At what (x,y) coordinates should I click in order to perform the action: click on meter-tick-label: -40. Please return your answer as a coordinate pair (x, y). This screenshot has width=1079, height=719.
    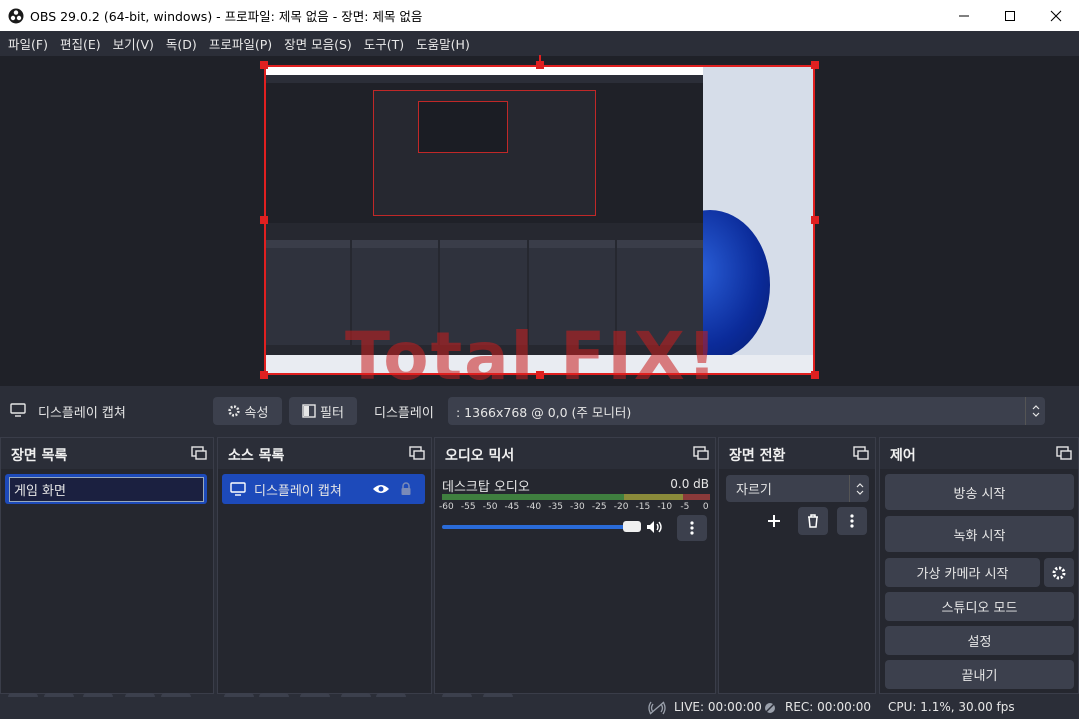
    Looking at the image, I should click on (534, 507).